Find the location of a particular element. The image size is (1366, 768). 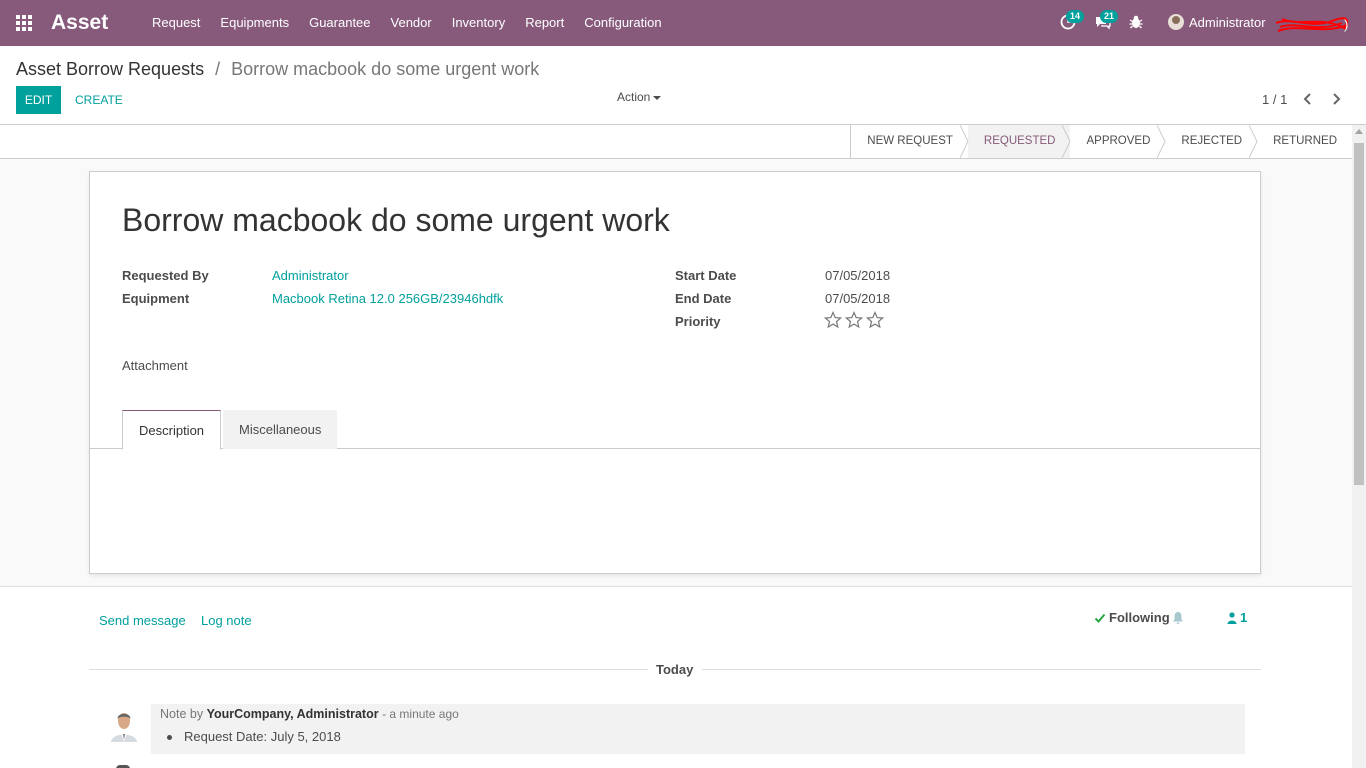

tab-description: Description is located at coordinates (172, 430).